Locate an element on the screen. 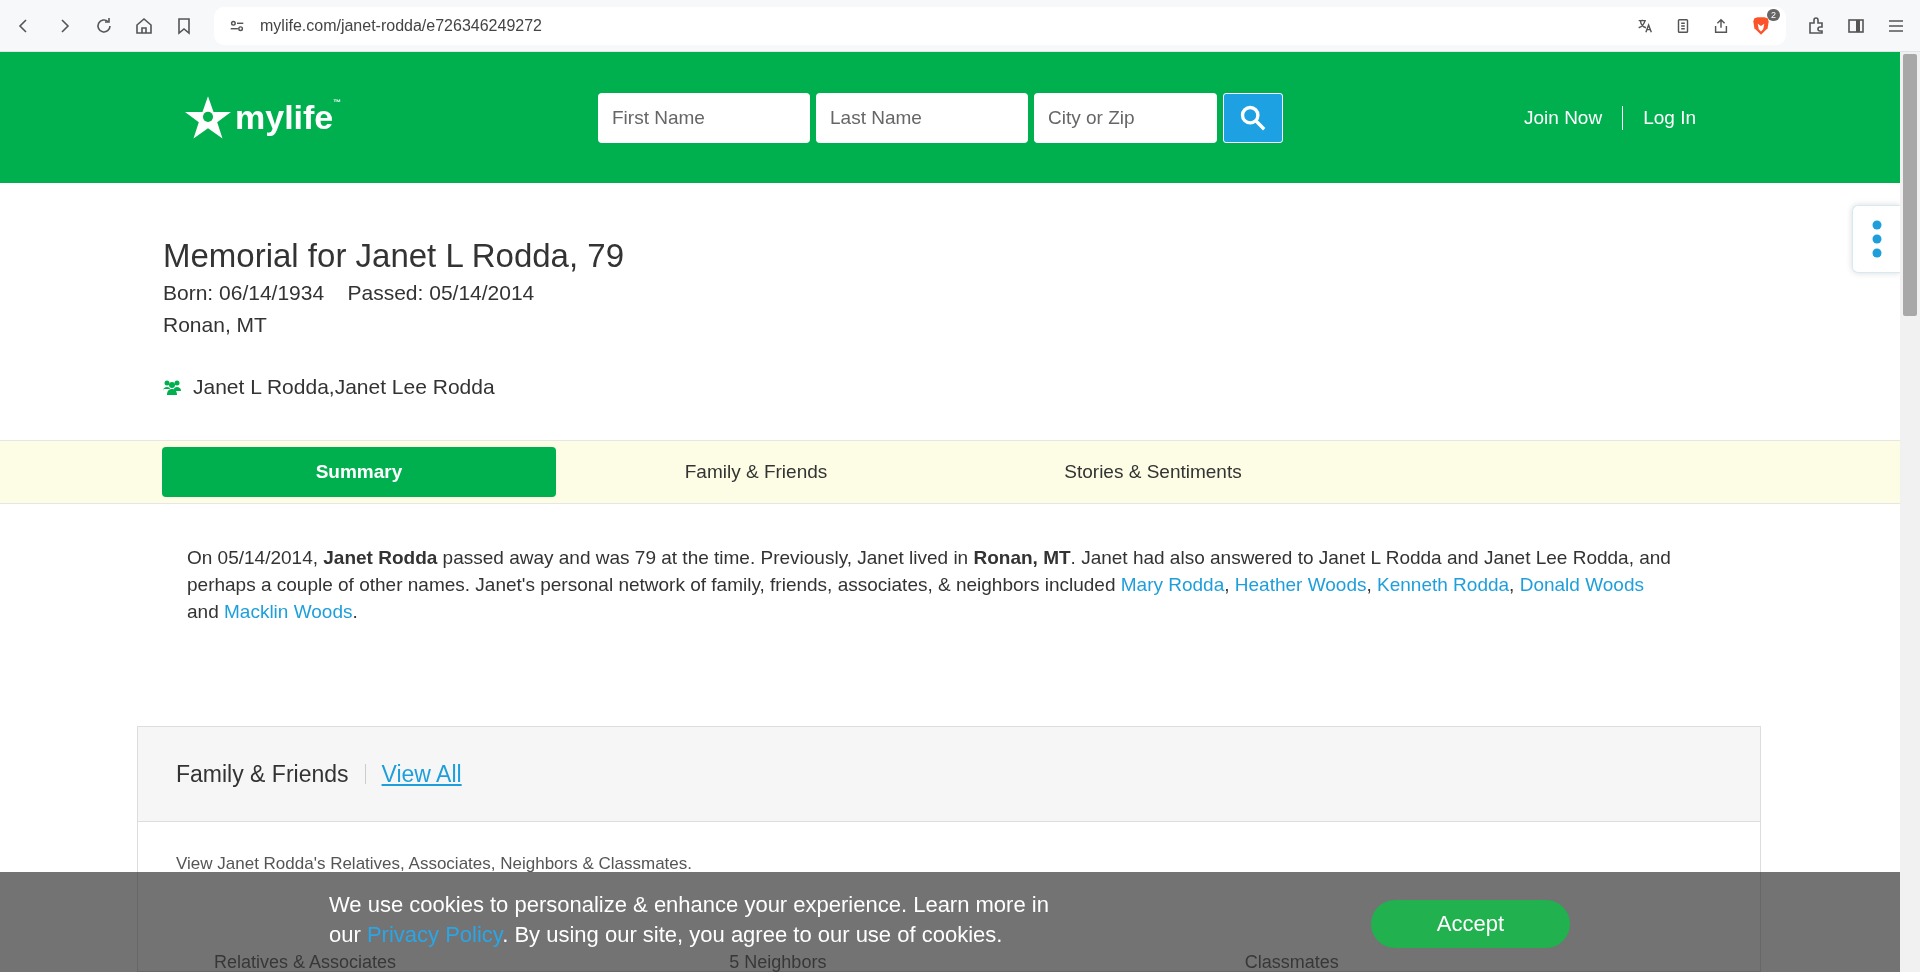 This screenshot has width=1920, height=972. memorial-title: Memorial for Janet L Rodda, 79 is located at coordinates (394, 256).